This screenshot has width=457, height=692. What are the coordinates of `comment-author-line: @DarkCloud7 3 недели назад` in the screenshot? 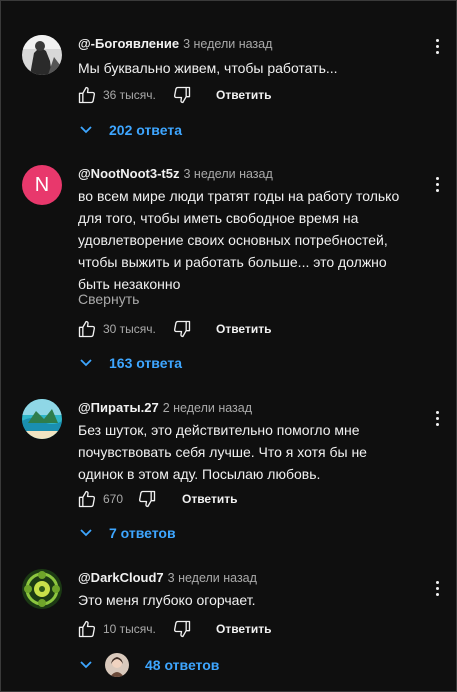 It's located at (167, 578).